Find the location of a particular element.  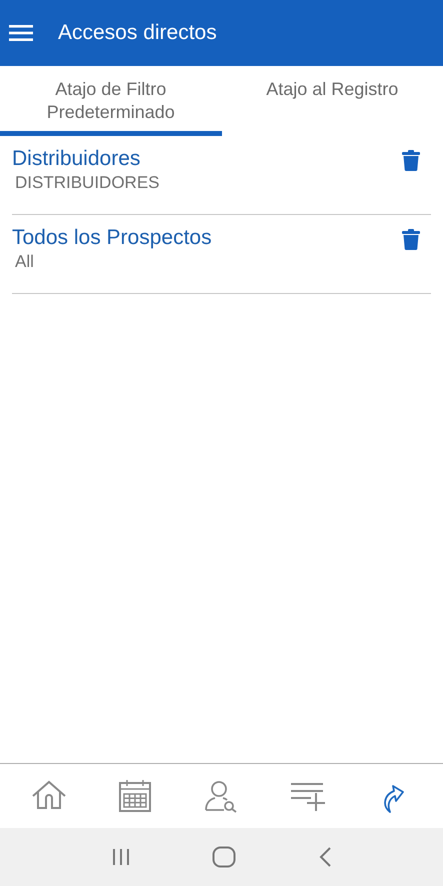

back-icon is located at coordinates (325, 857).